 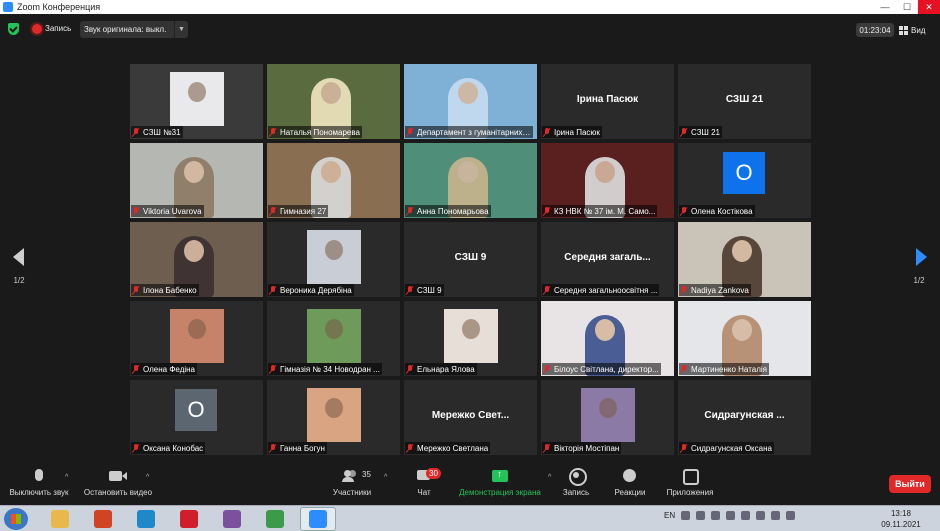 What do you see at coordinates (907, 7) in the screenshot?
I see `maximize-button: ☐` at bounding box center [907, 7].